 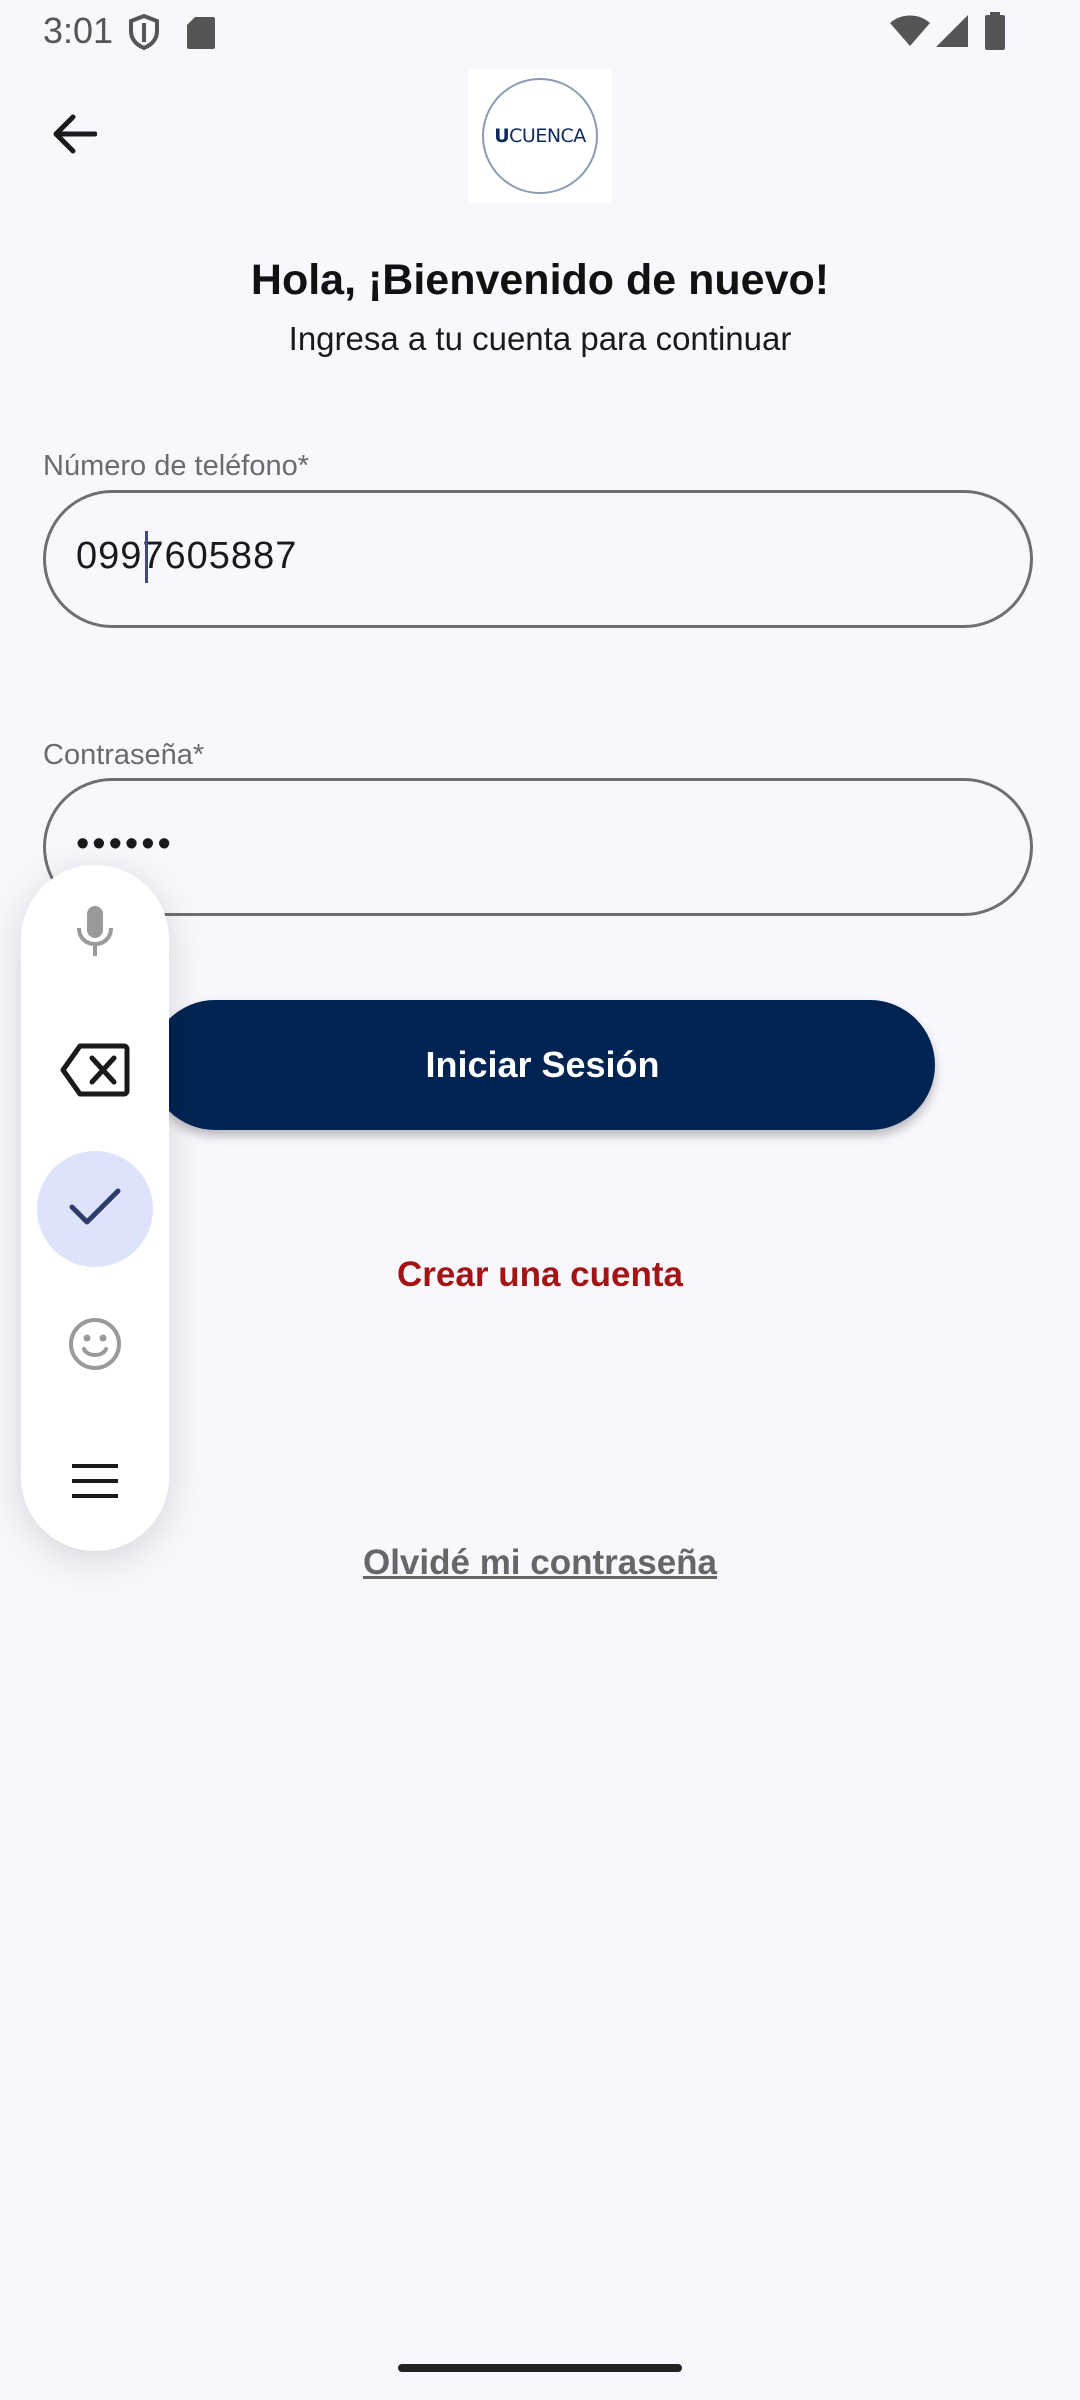 I want to click on emoji-icon, so click(x=95, y=1346).